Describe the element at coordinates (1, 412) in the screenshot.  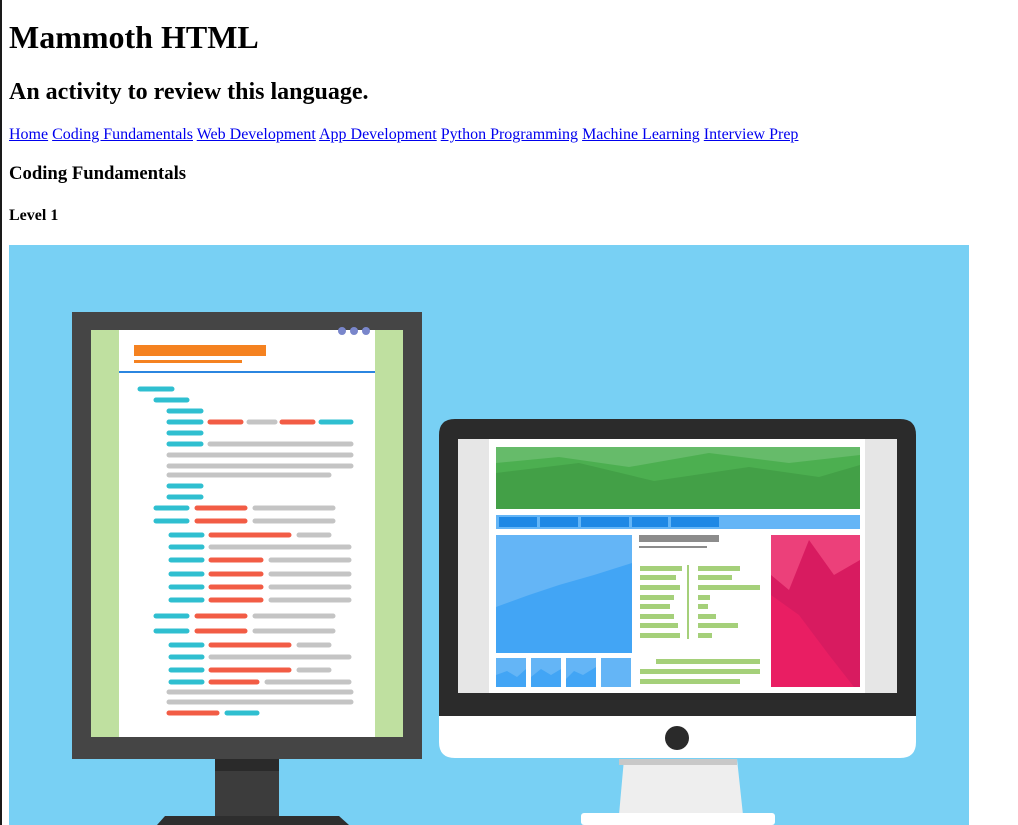
I see `left-border-rule` at that location.